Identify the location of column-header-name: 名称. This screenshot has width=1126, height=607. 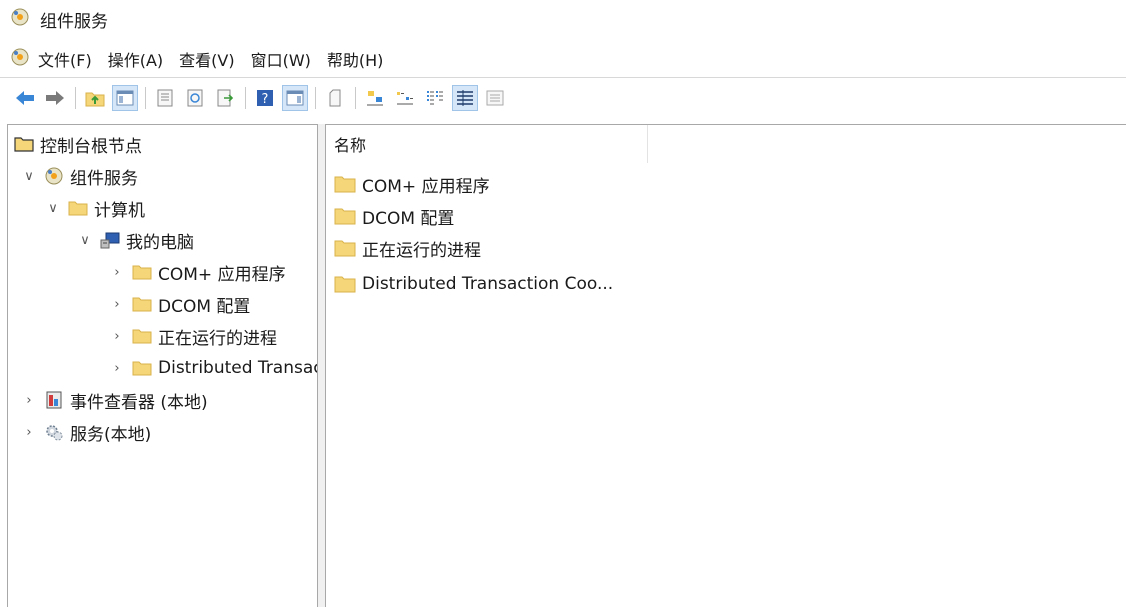
(487, 144).